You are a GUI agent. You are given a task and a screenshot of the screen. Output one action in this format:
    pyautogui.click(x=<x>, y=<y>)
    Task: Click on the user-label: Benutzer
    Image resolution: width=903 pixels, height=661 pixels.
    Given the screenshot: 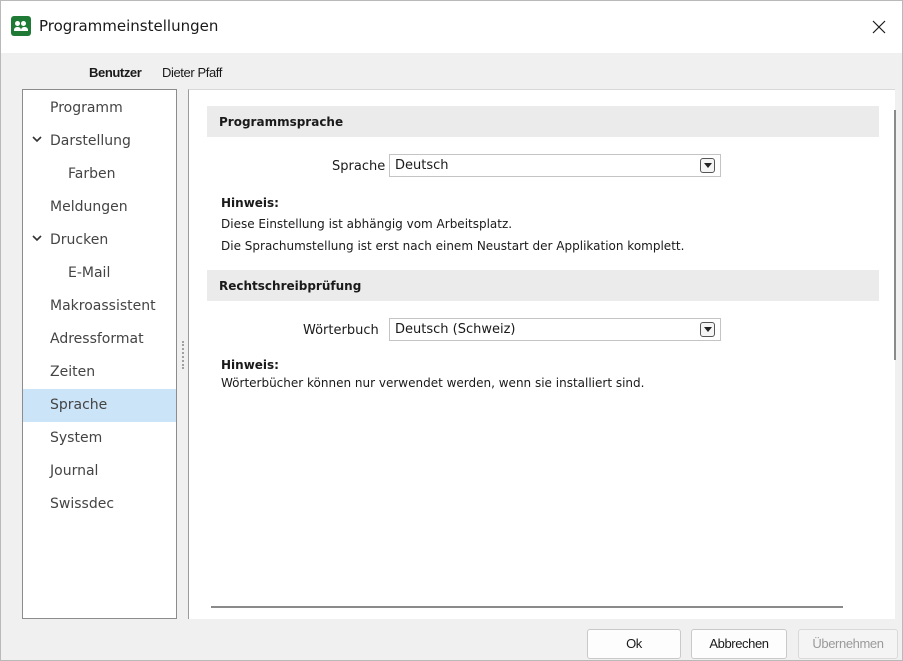 What is the action you would take?
    pyautogui.click(x=115, y=72)
    